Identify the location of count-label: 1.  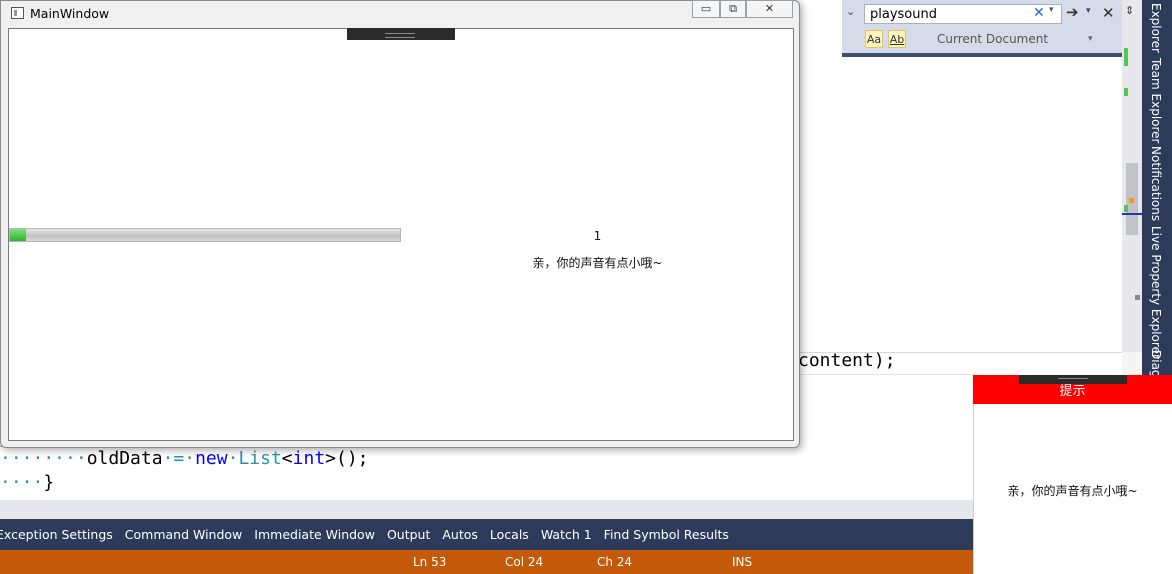
(597, 236).